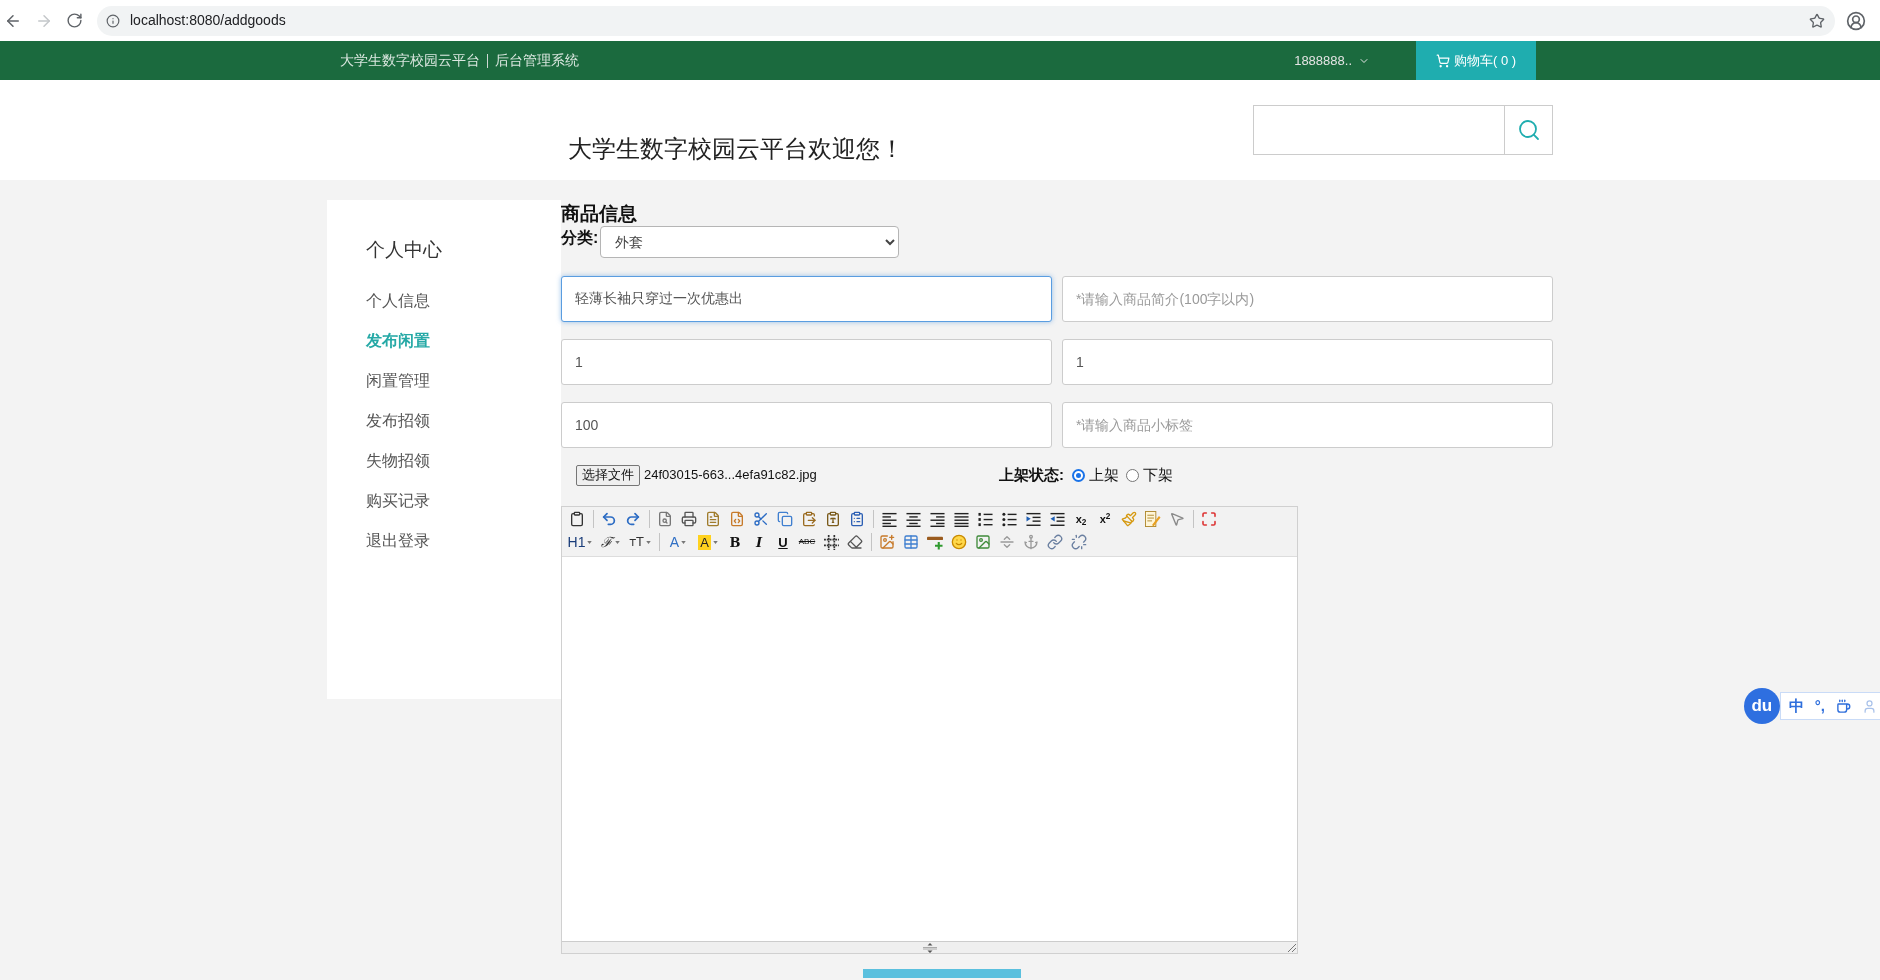 This screenshot has width=1880, height=980. I want to click on font-family-dropdown: ℱ, so click(610, 542).